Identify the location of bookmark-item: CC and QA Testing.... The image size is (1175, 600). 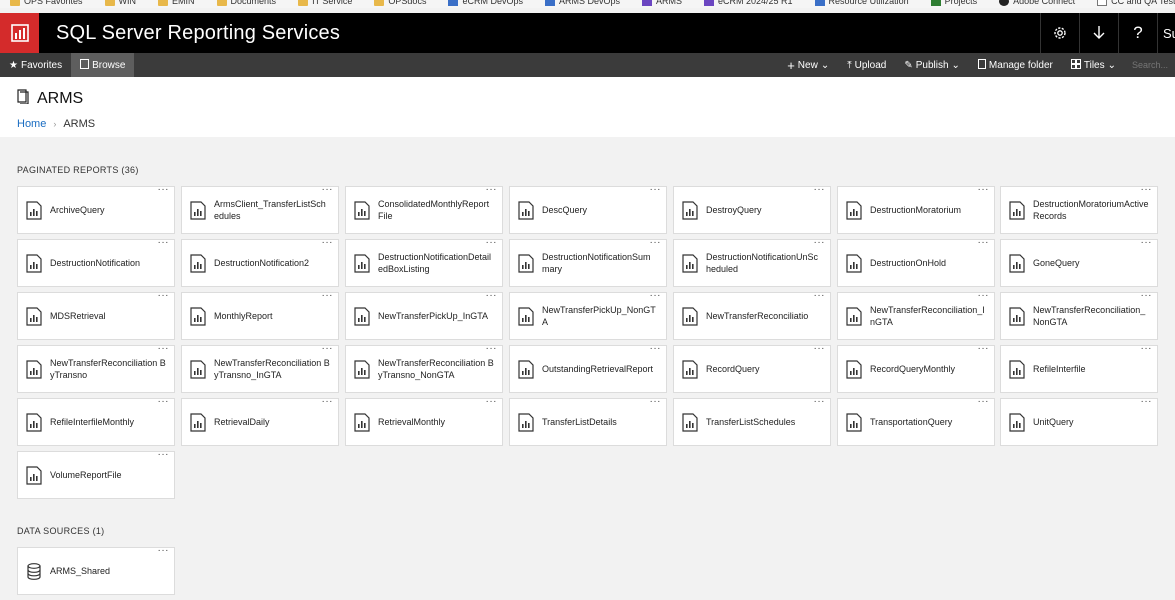
(1136, 3).